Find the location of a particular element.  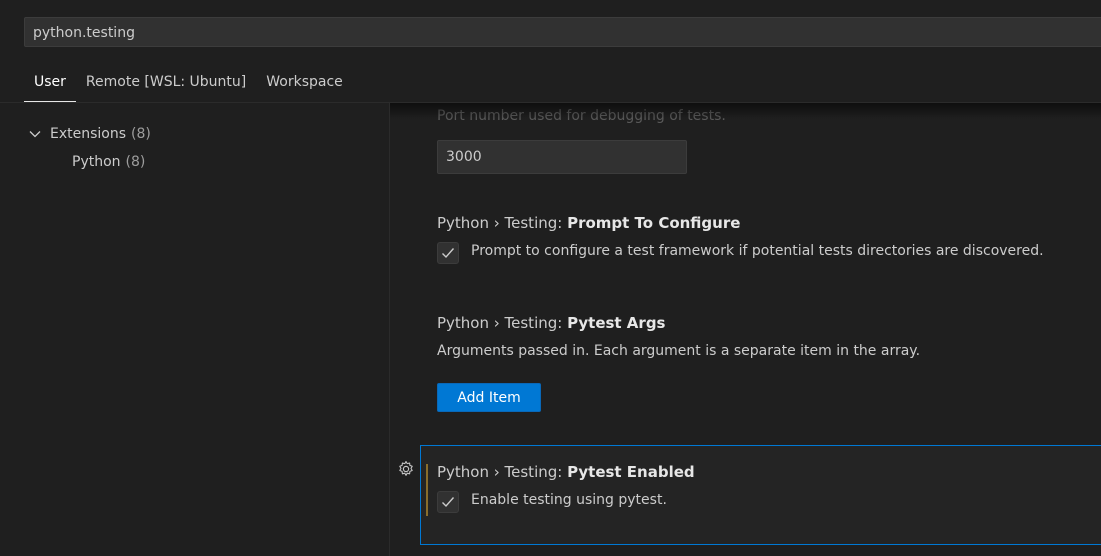

settings-toc: Extensions (8) Python (8) is located at coordinates (204, 148).